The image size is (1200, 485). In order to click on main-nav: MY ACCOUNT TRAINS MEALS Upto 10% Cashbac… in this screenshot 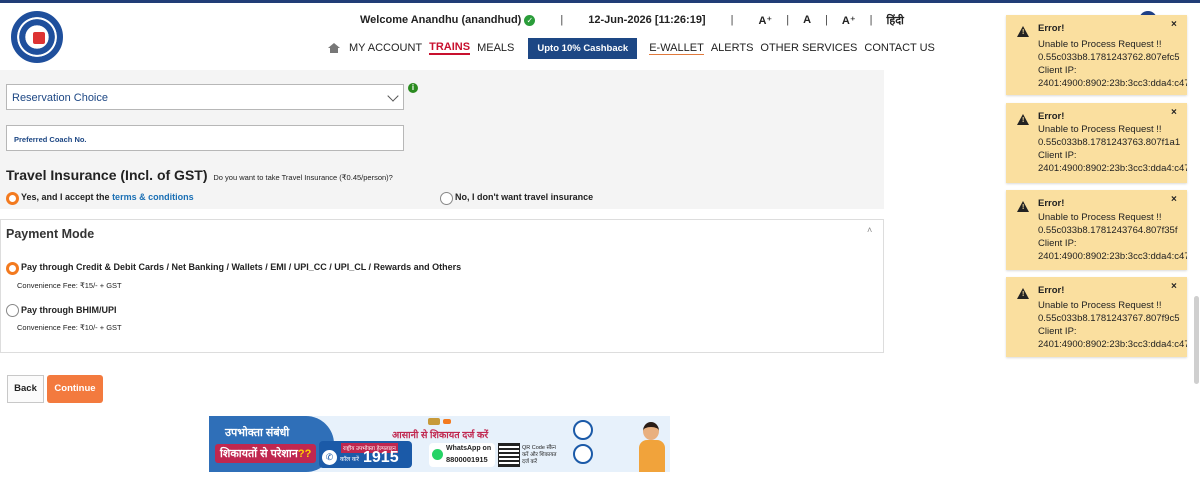, I will do `click(635, 48)`.